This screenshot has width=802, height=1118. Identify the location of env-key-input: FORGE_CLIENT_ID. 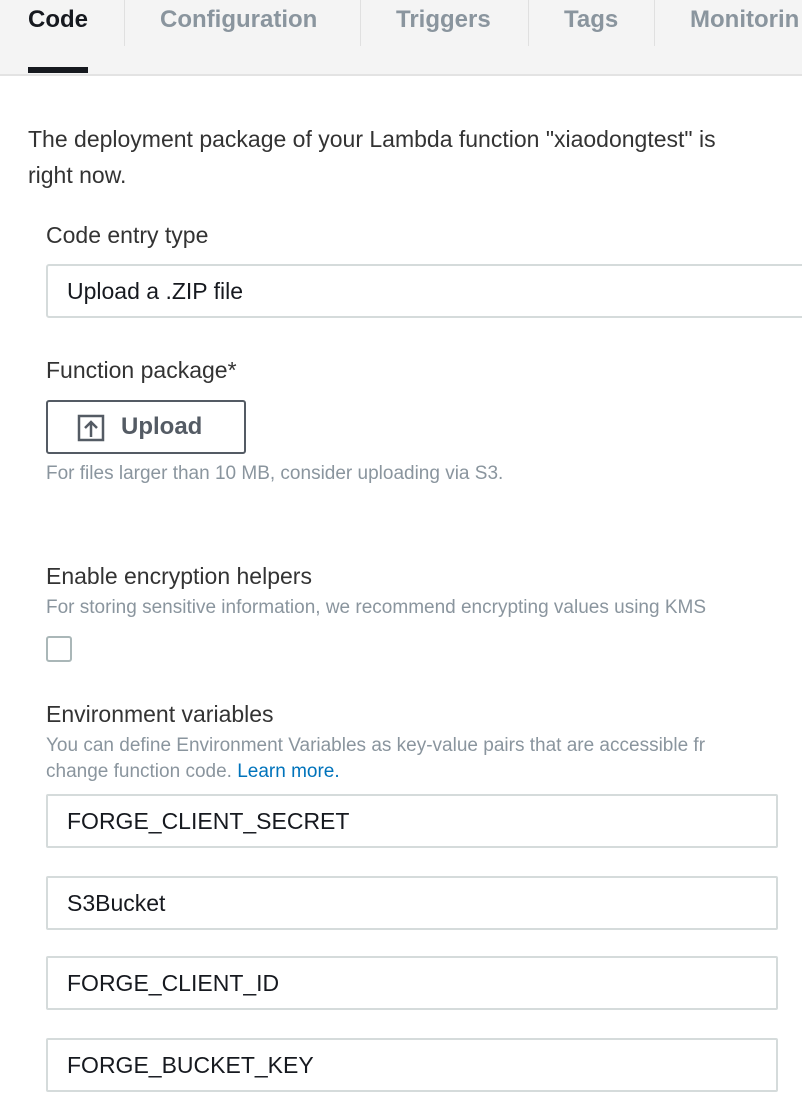
(412, 983).